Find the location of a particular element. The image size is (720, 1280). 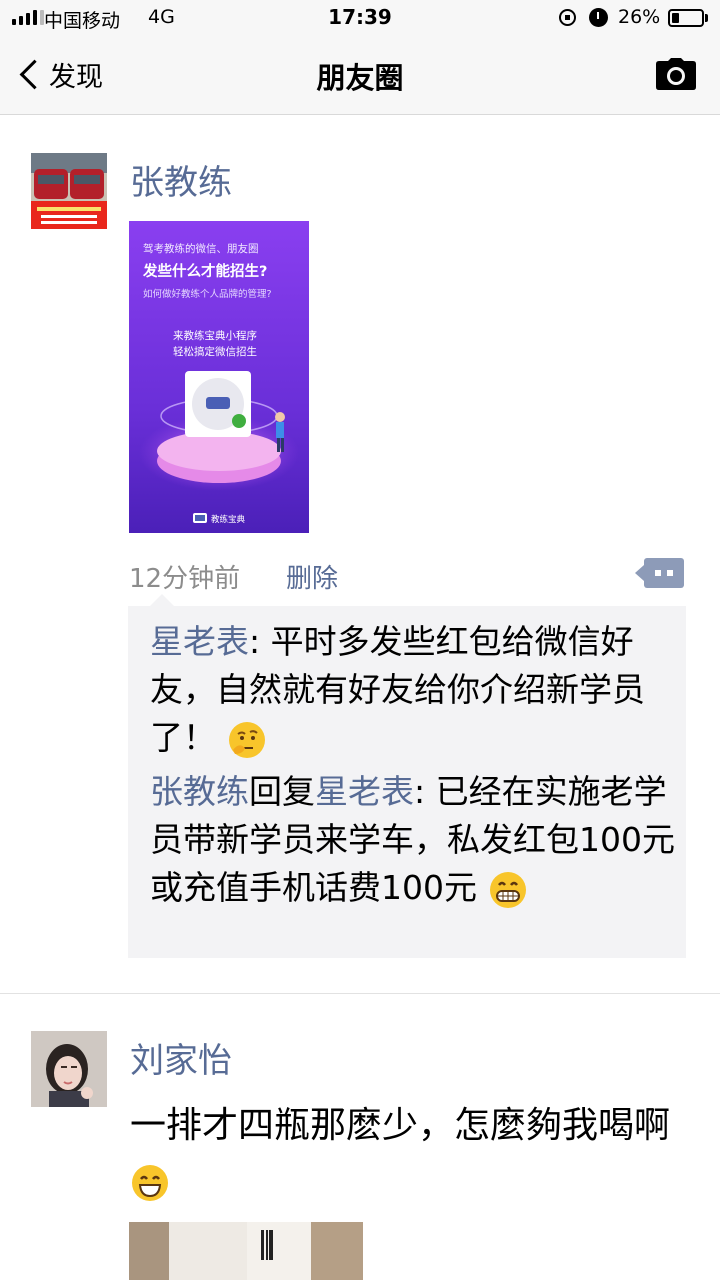

nav-bar: 发现 朋友圈 is located at coordinates (360, 75).